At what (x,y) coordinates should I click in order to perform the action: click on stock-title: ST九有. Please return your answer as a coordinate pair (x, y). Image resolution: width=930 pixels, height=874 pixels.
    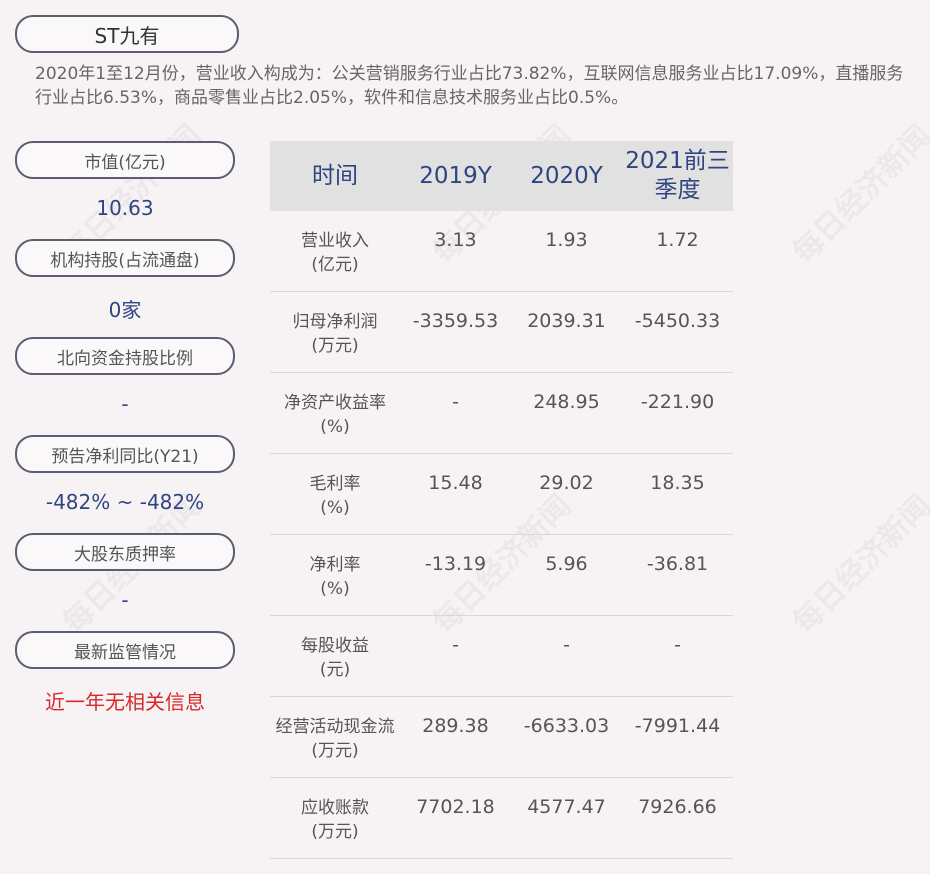
    Looking at the image, I should click on (127, 34).